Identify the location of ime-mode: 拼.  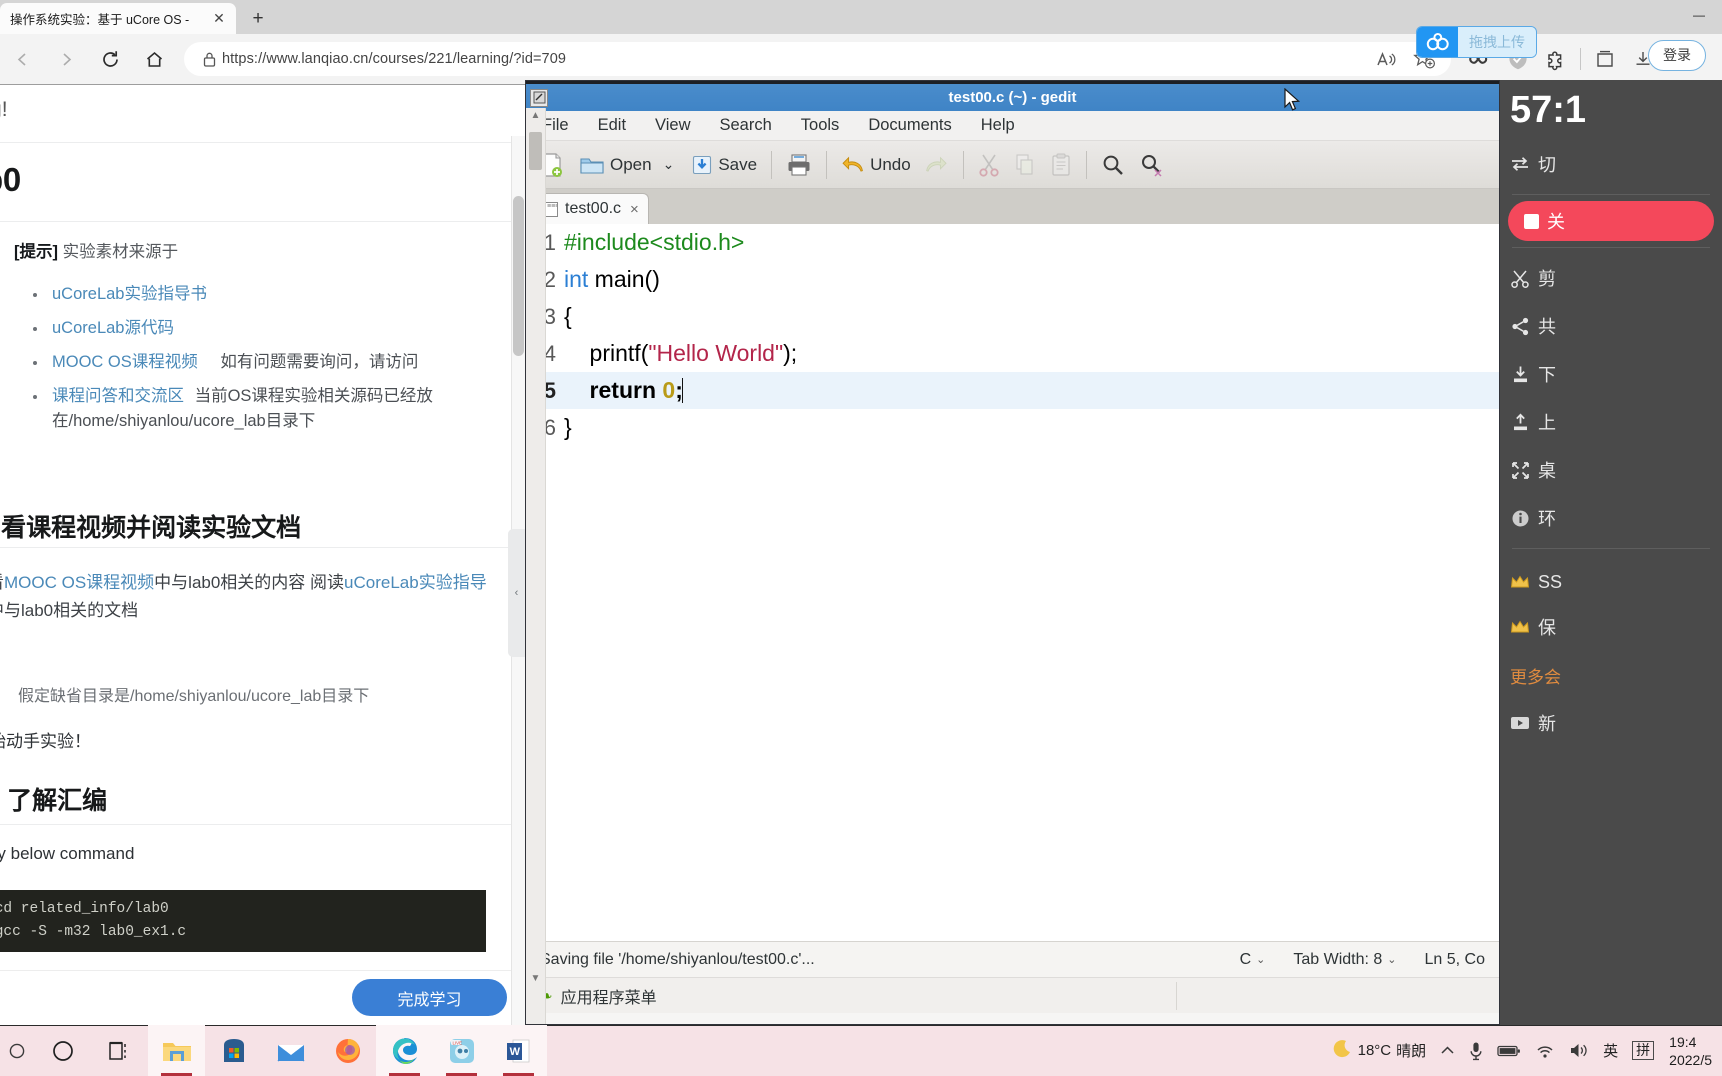
(1643, 1050).